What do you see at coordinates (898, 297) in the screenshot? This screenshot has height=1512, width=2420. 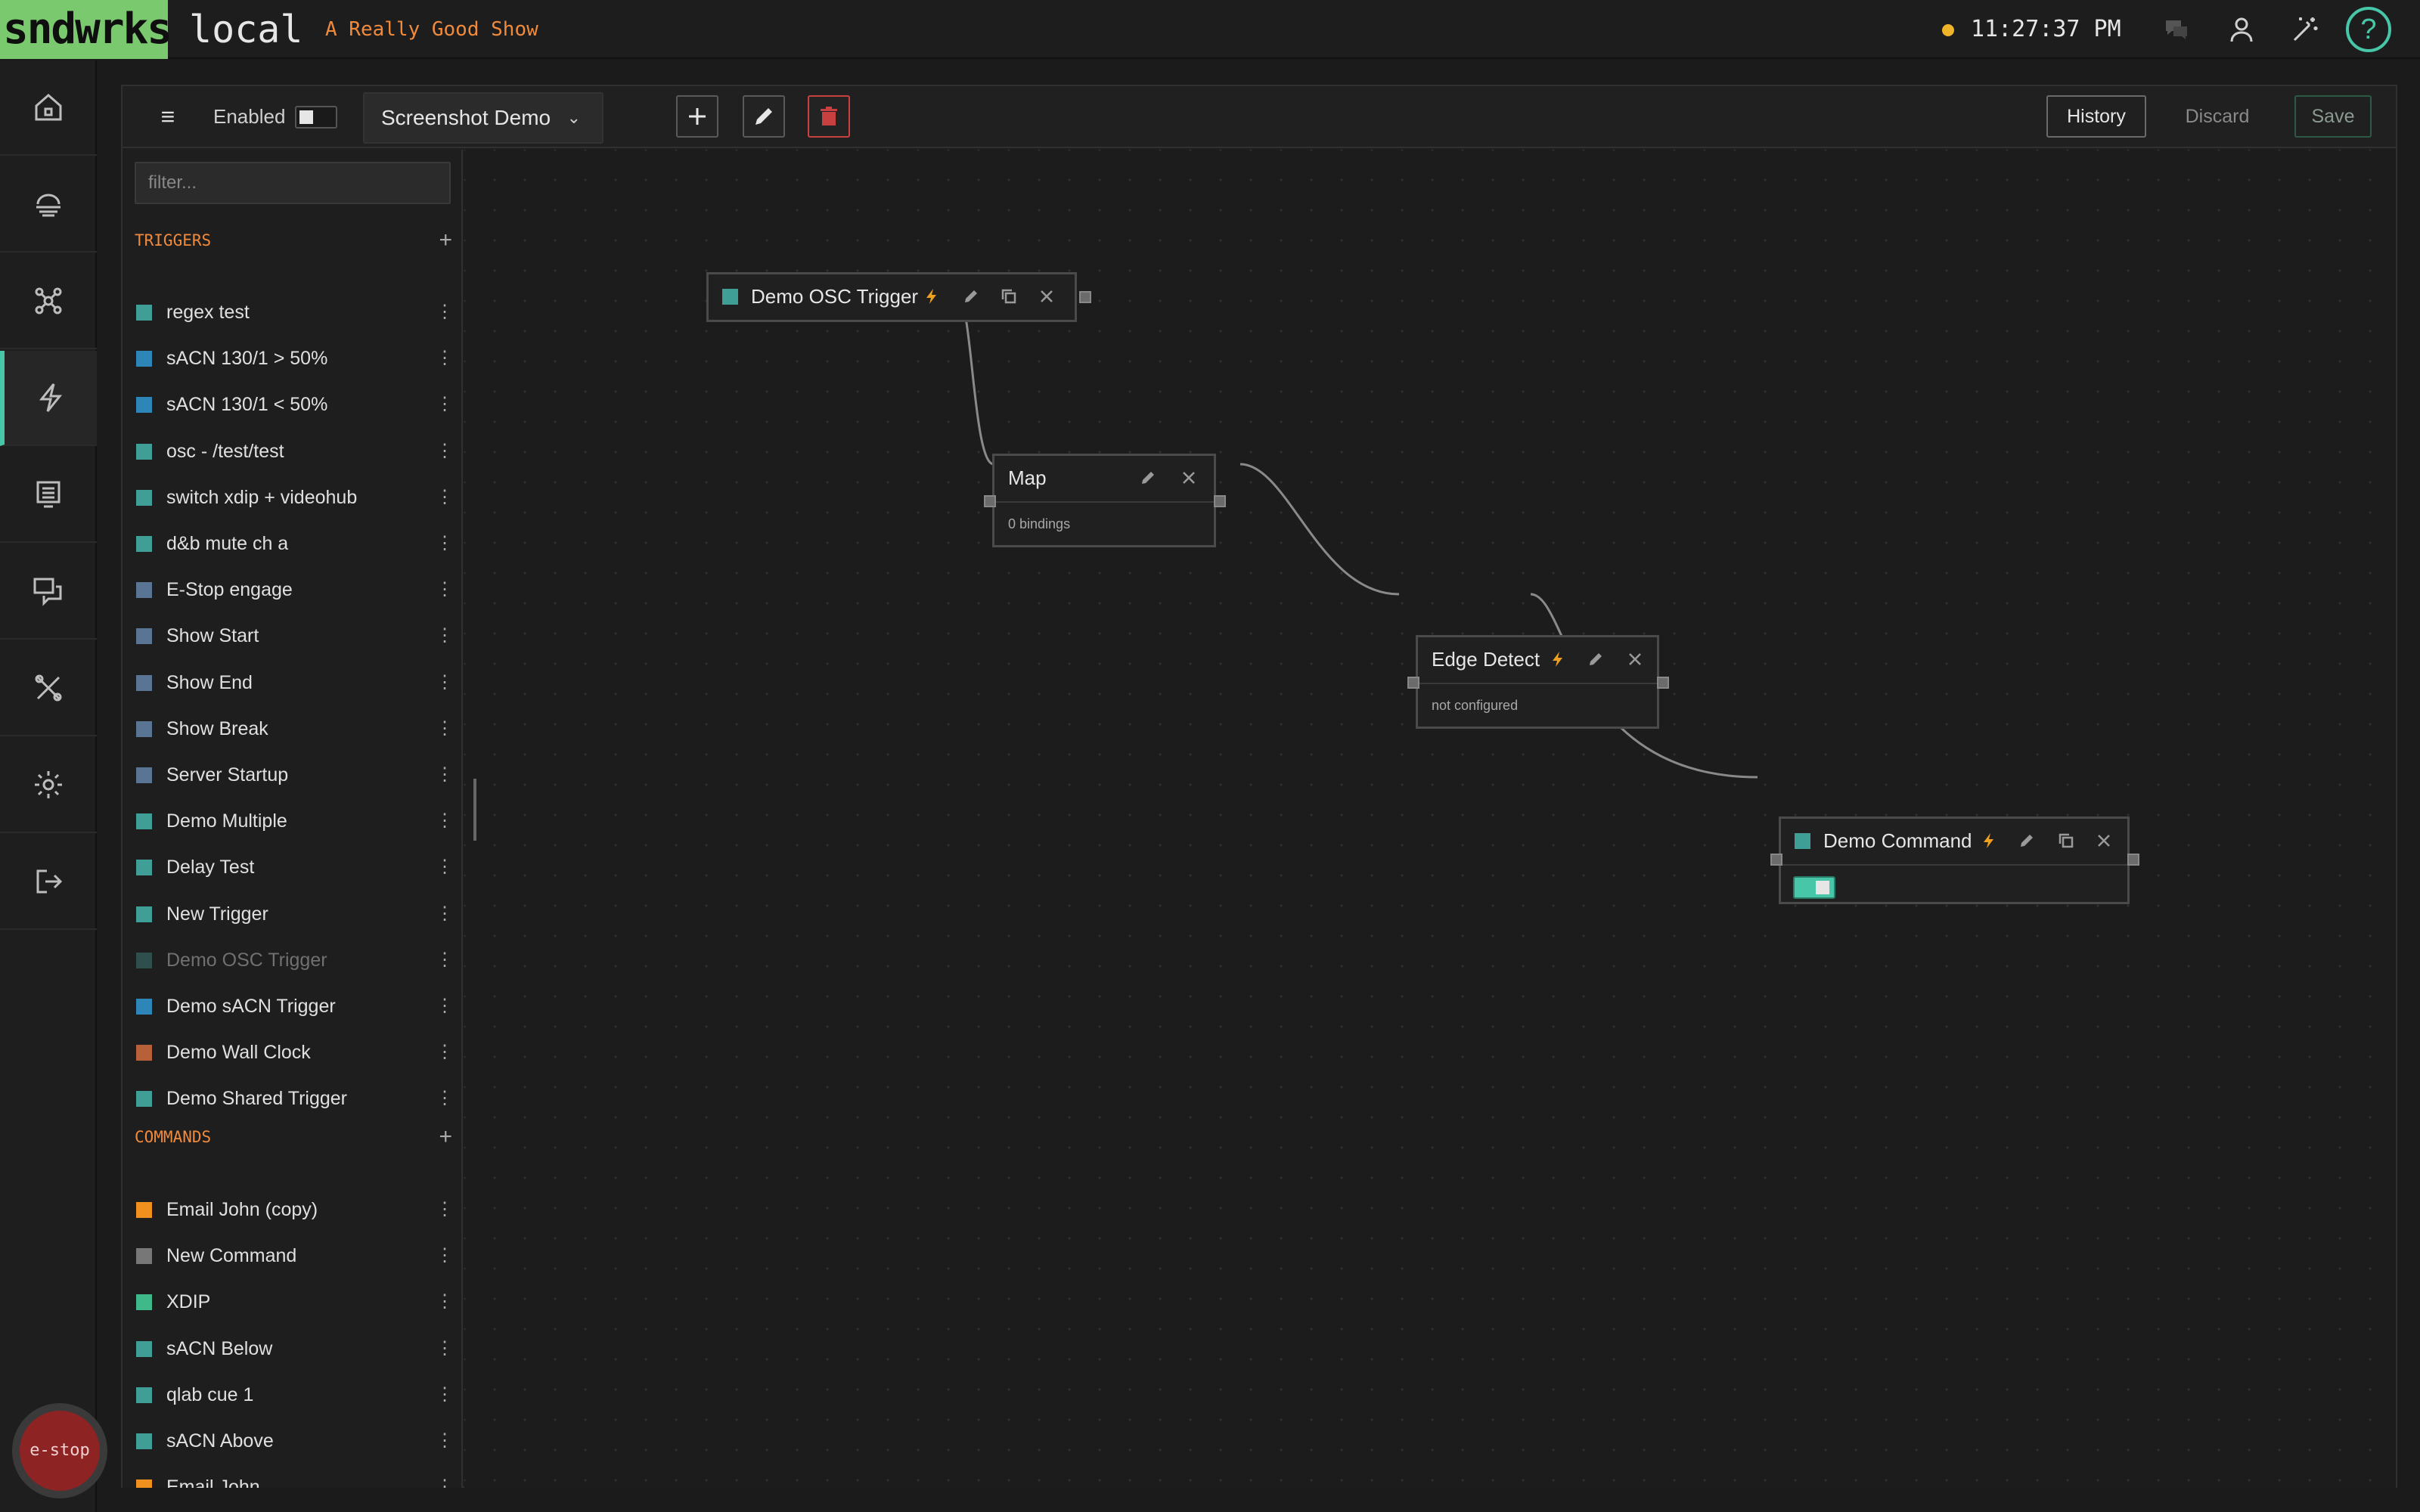 I see `node-osc-trigger: Demo OSC Trigger` at bounding box center [898, 297].